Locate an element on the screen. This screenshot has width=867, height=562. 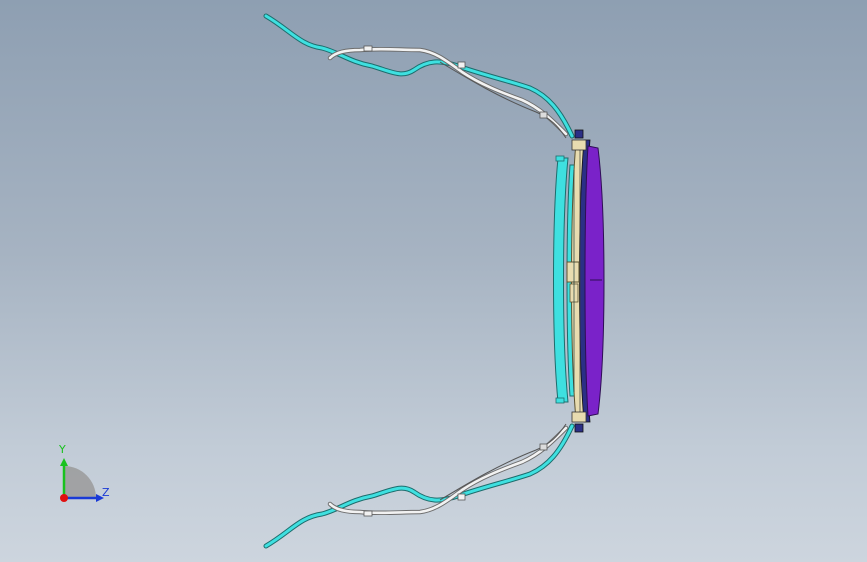
x-axis-dot is located at coordinates (64, 498).